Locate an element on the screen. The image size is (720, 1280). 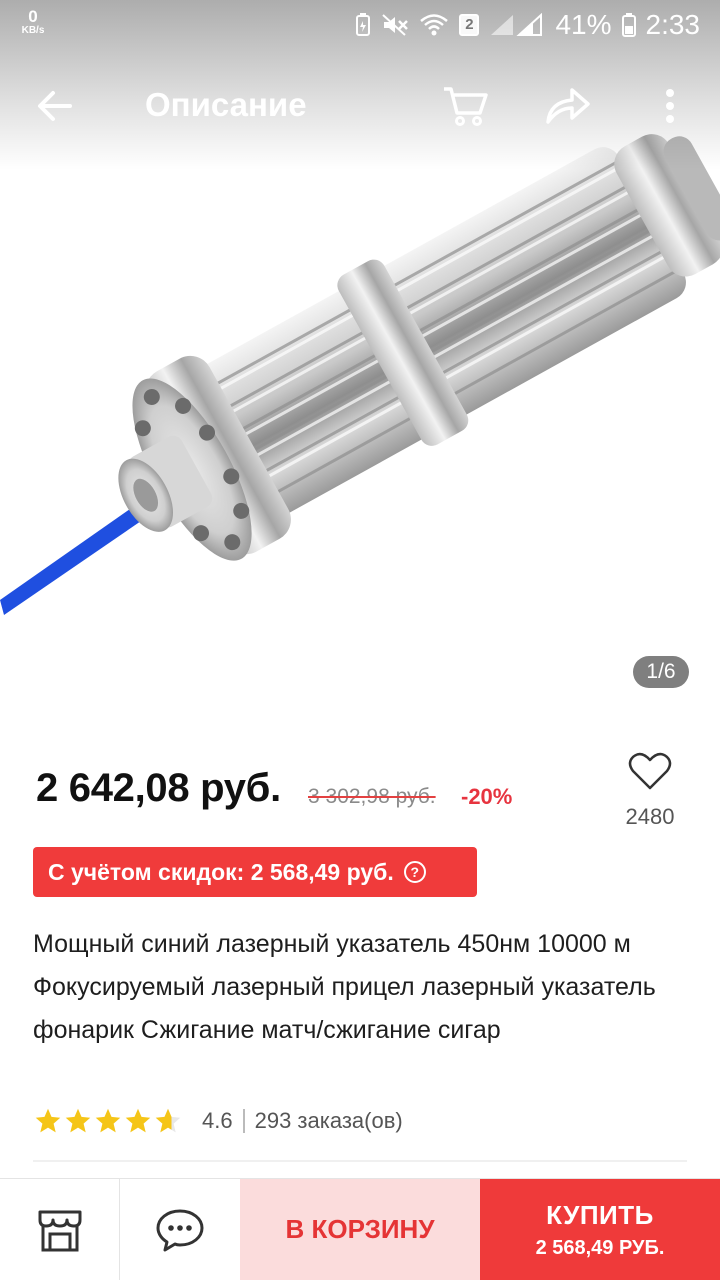
more-button is located at coordinates (670, 106).